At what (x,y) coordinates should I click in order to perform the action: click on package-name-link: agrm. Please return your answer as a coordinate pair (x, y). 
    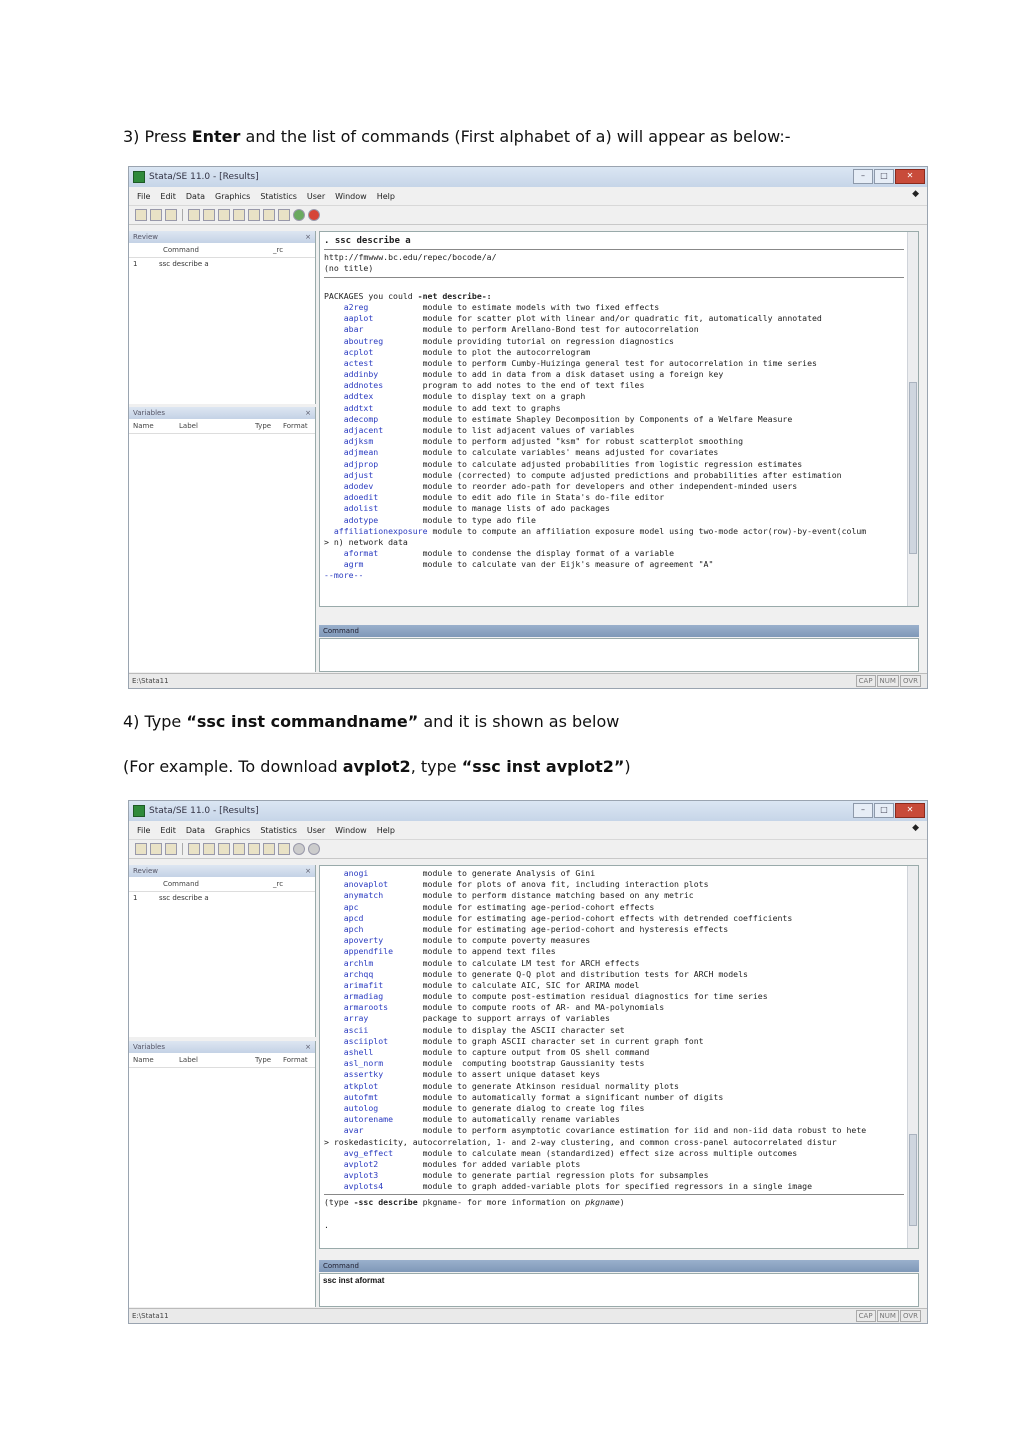
    Looking at the image, I should click on (344, 564).